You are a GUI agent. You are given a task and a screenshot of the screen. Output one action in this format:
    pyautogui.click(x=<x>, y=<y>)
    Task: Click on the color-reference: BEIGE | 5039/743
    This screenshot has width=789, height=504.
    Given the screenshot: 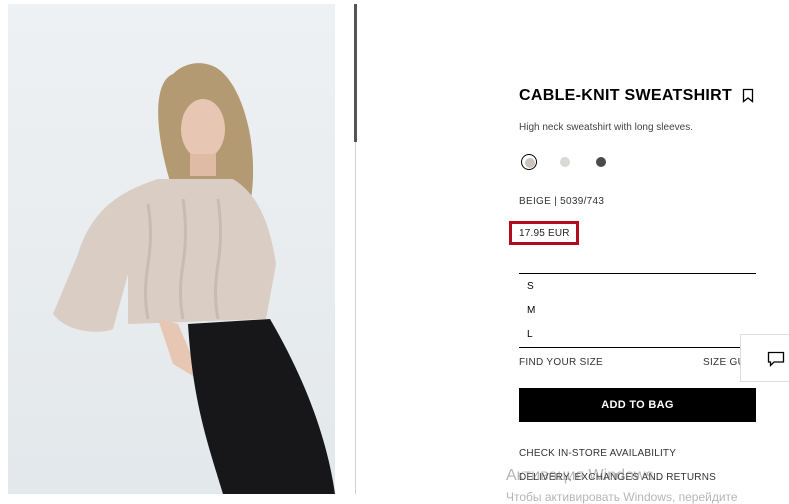 What is the action you would take?
    pyautogui.click(x=562, y=201)
    